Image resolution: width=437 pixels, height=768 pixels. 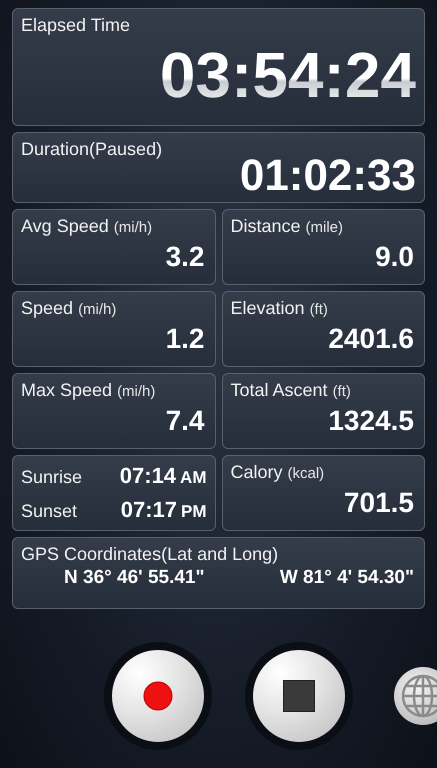 What do you see at coordinates (92, 149) in the screenshot?
I see `duration-label: Duration(Paused)` at bounding box center [92, 149].